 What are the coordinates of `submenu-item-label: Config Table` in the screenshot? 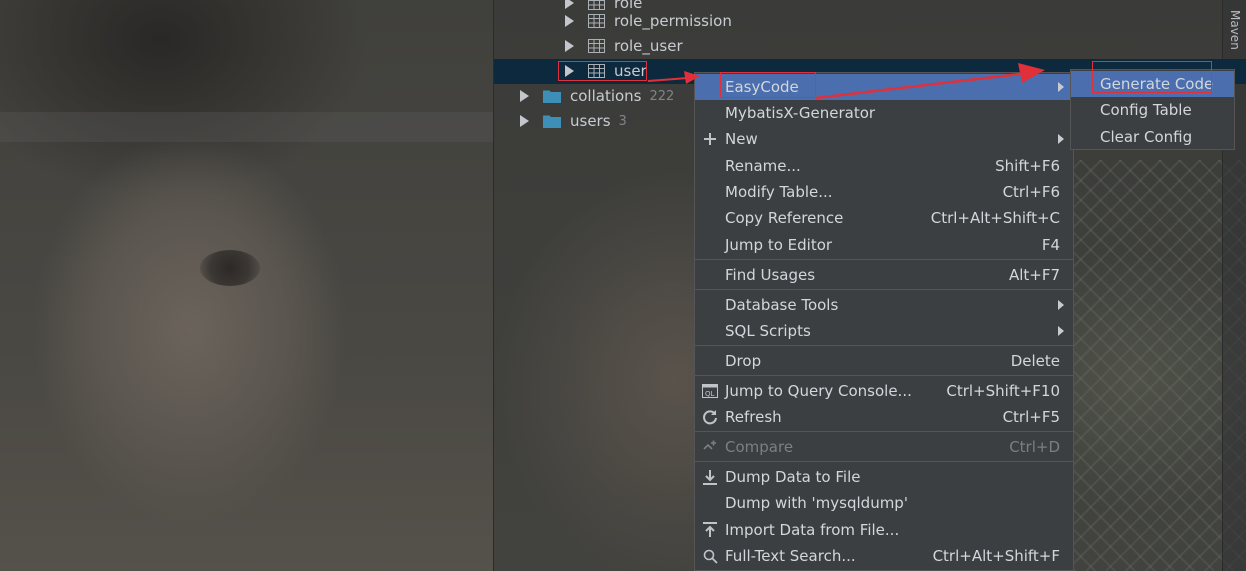 It's located at (1146, 110).